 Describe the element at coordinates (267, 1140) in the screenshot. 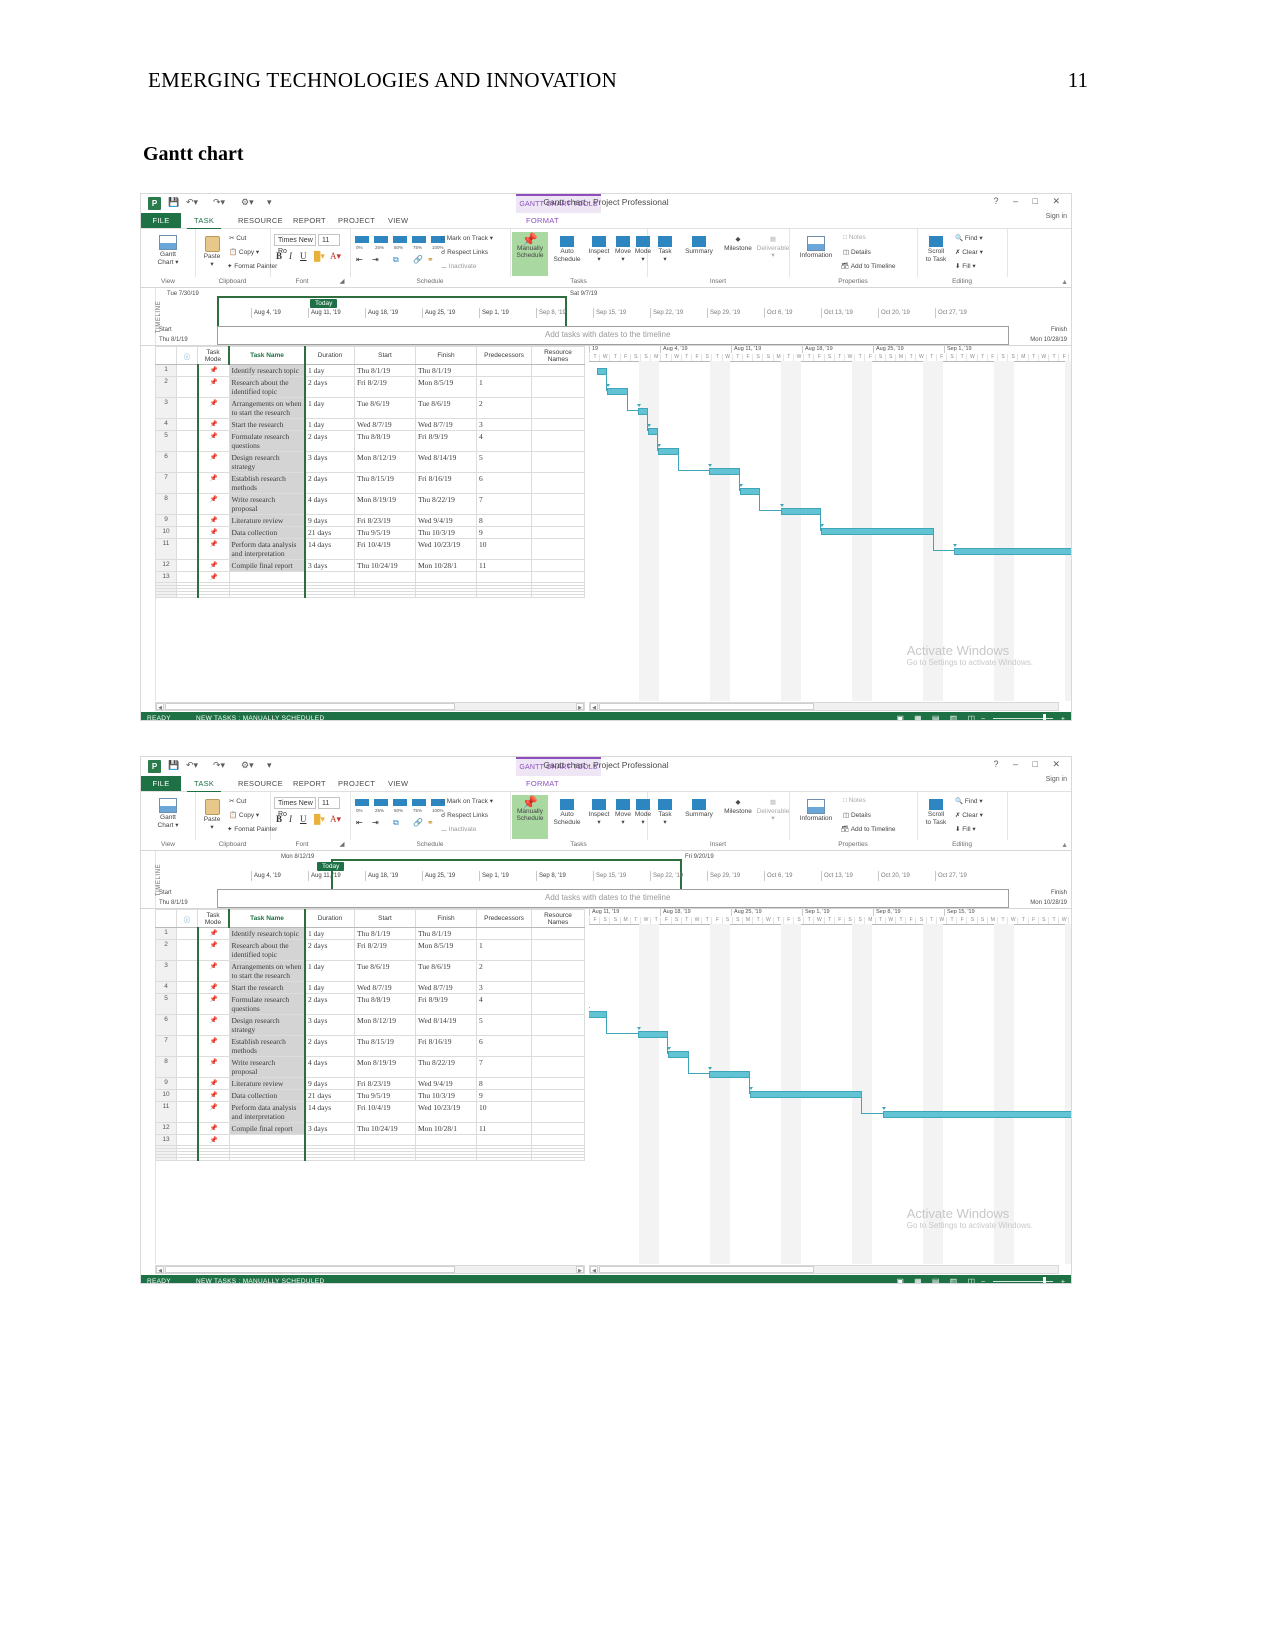

I see `row-task-name` at that location.